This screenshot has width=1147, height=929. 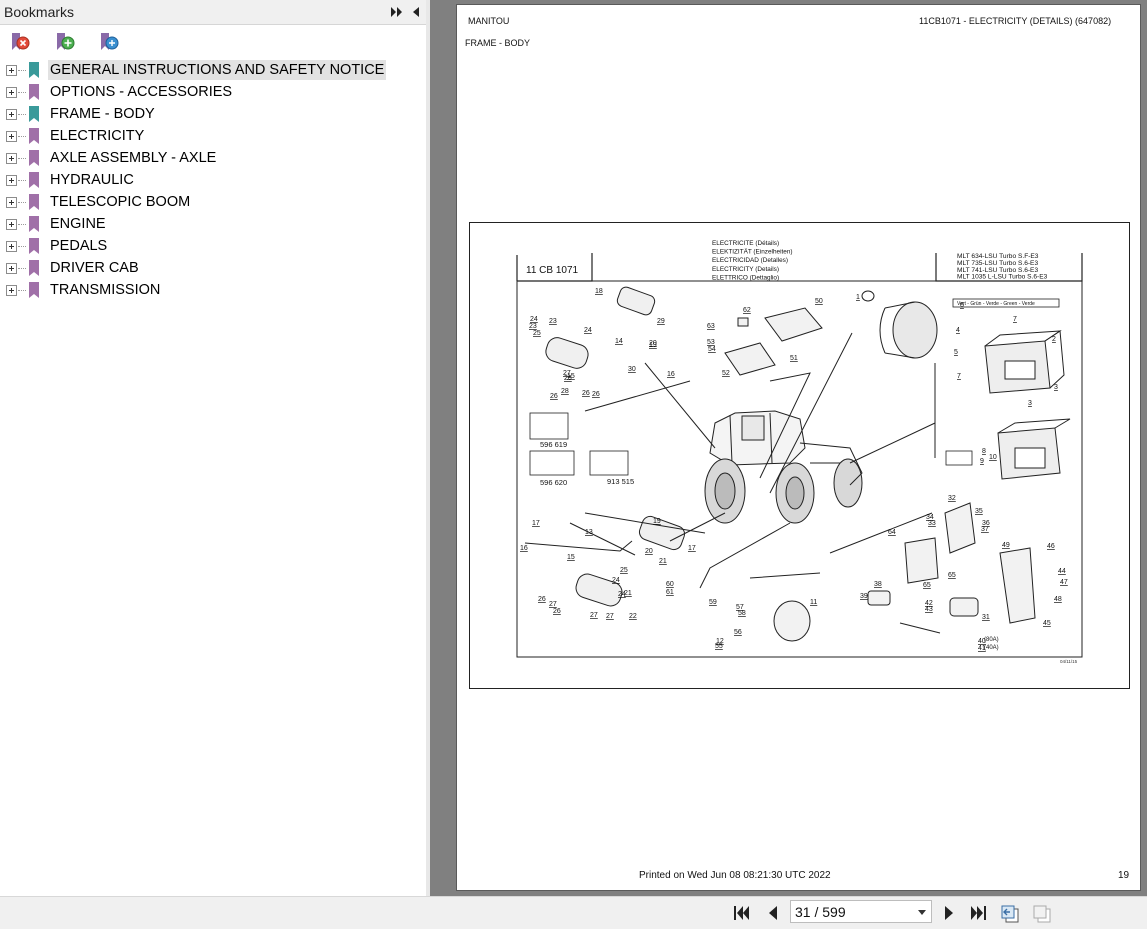 I want to click on bookmark-label: TRANSMISSION, so click(x=105, y=290).